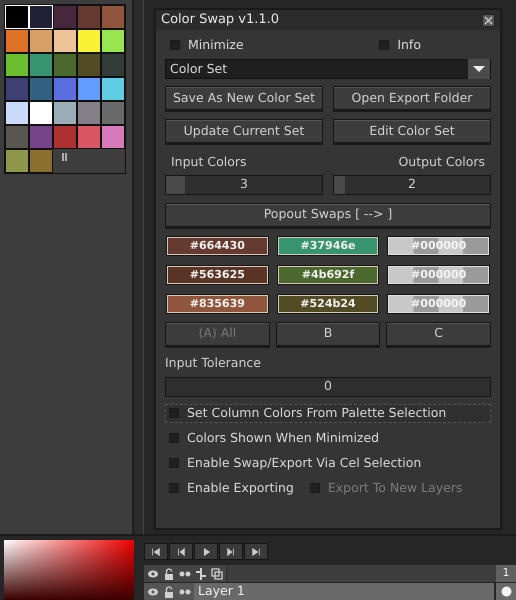 This screenshot has width=516, height=600. I want to click on column-button: C, so click(438, 334).